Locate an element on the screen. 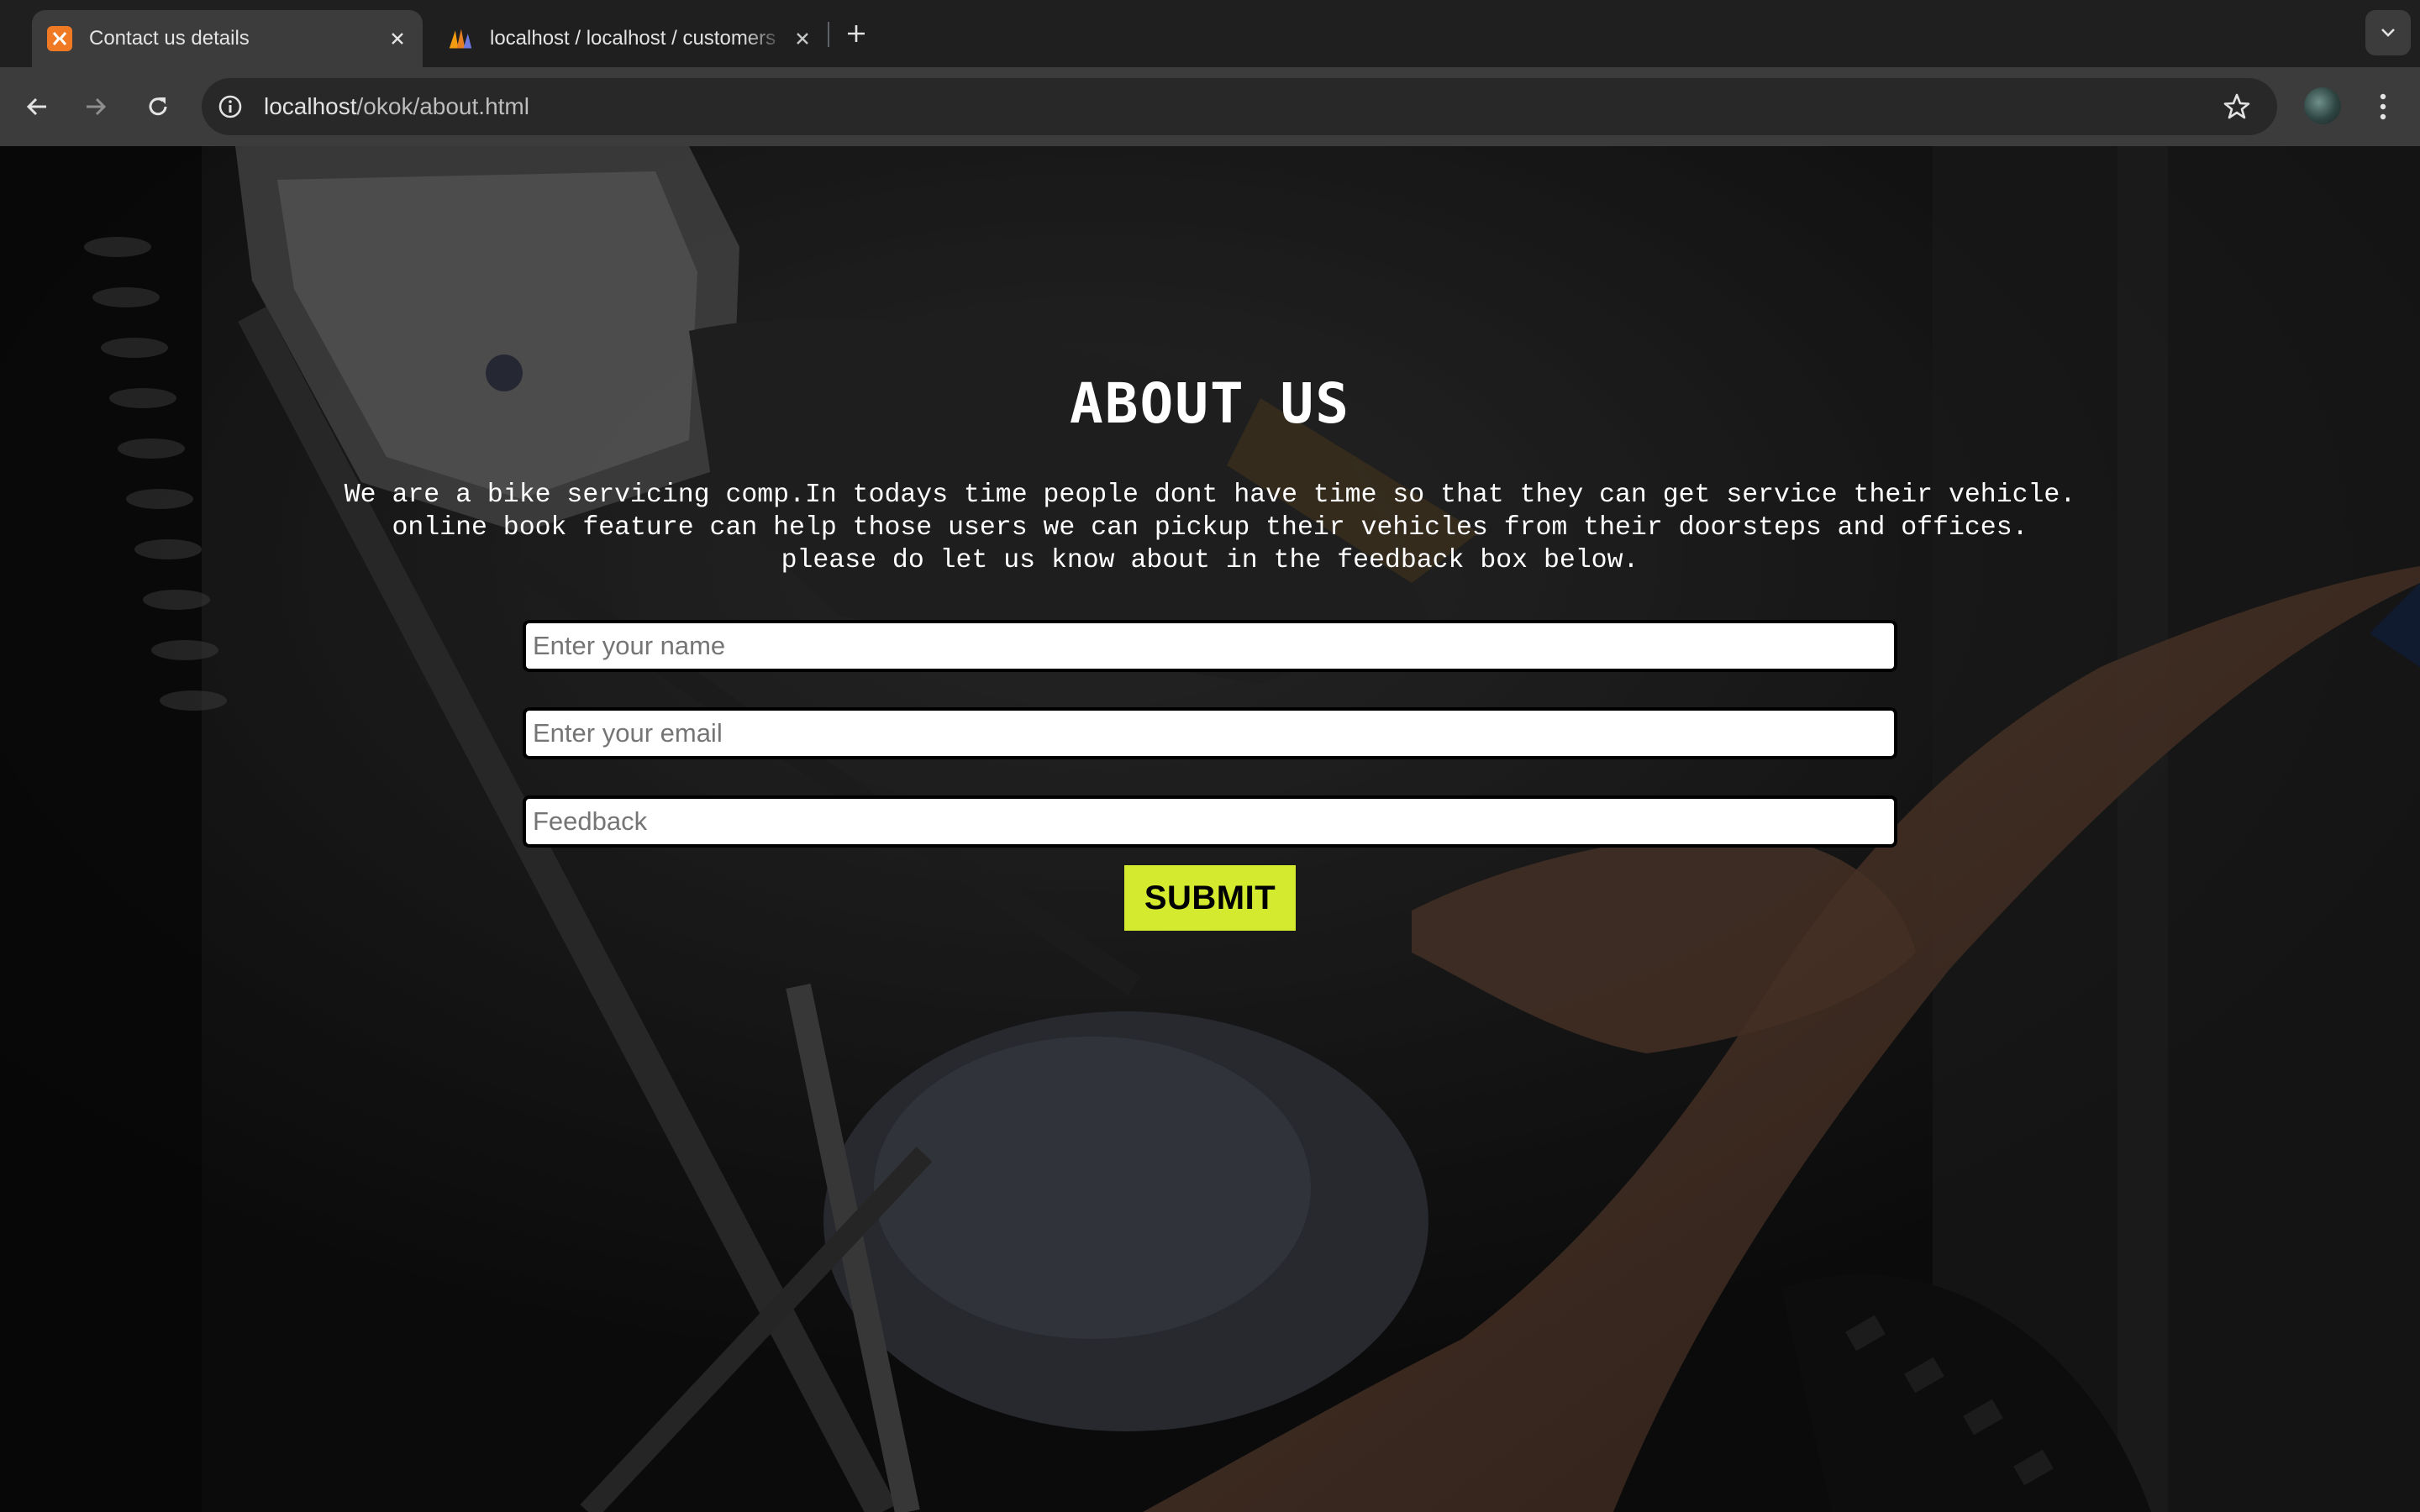  forward-button is located at coordinates (96, 107).